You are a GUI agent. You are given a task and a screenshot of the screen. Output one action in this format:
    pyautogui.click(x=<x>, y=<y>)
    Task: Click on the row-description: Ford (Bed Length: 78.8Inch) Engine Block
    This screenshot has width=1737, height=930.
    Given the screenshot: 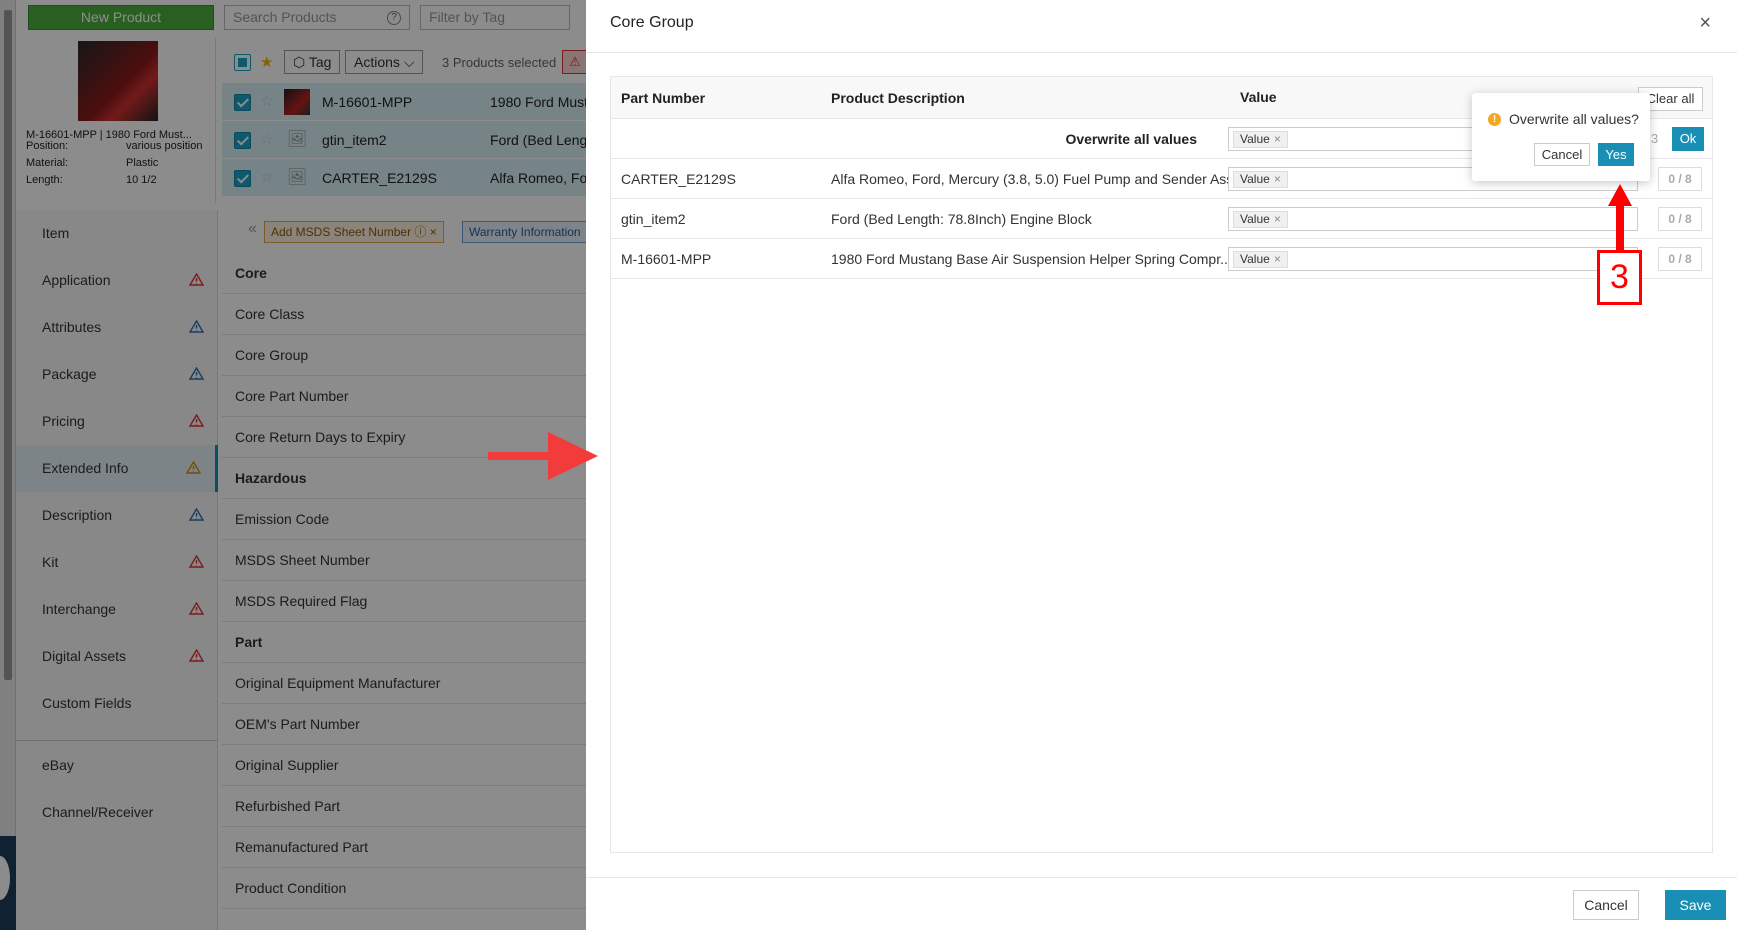 What is the action you would take?
    pyautogui.click(x=961, y=219)
    